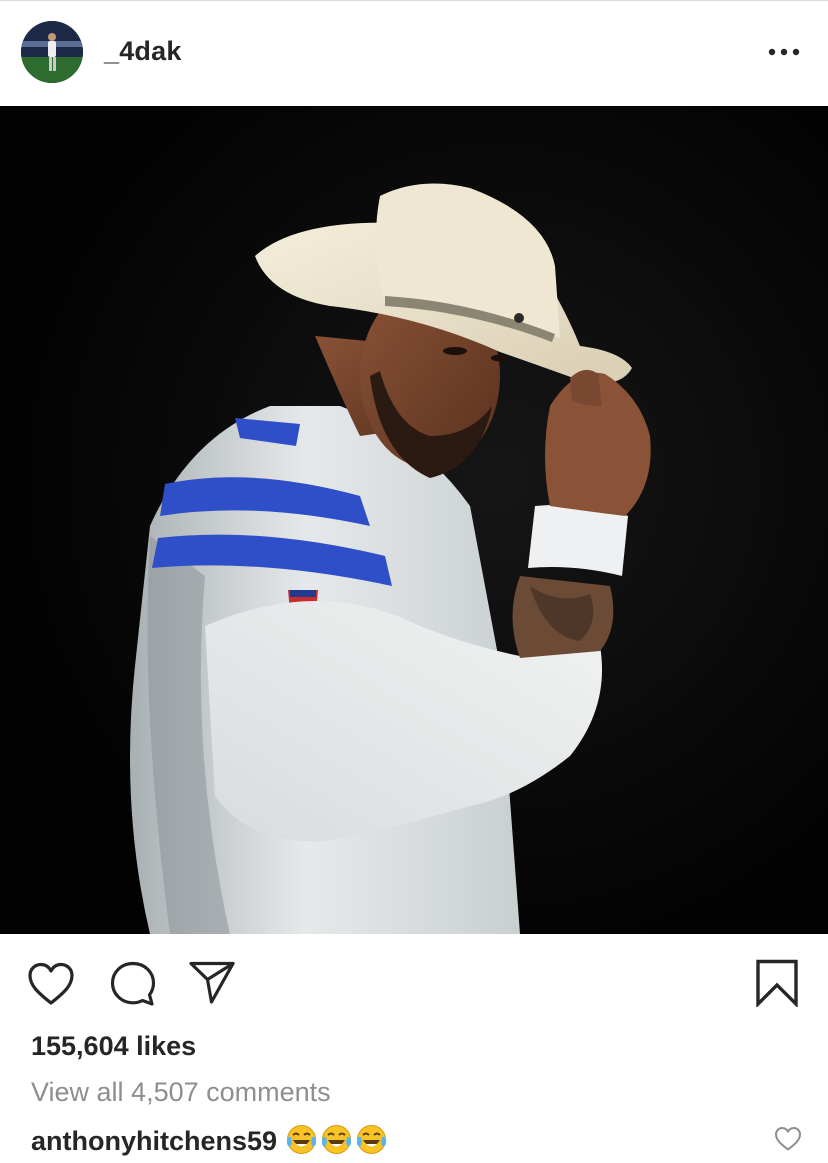  Describe the element at coordinates (113, 1046) in the screenshot. I see `likes-count: 155,604 likes` at that location.